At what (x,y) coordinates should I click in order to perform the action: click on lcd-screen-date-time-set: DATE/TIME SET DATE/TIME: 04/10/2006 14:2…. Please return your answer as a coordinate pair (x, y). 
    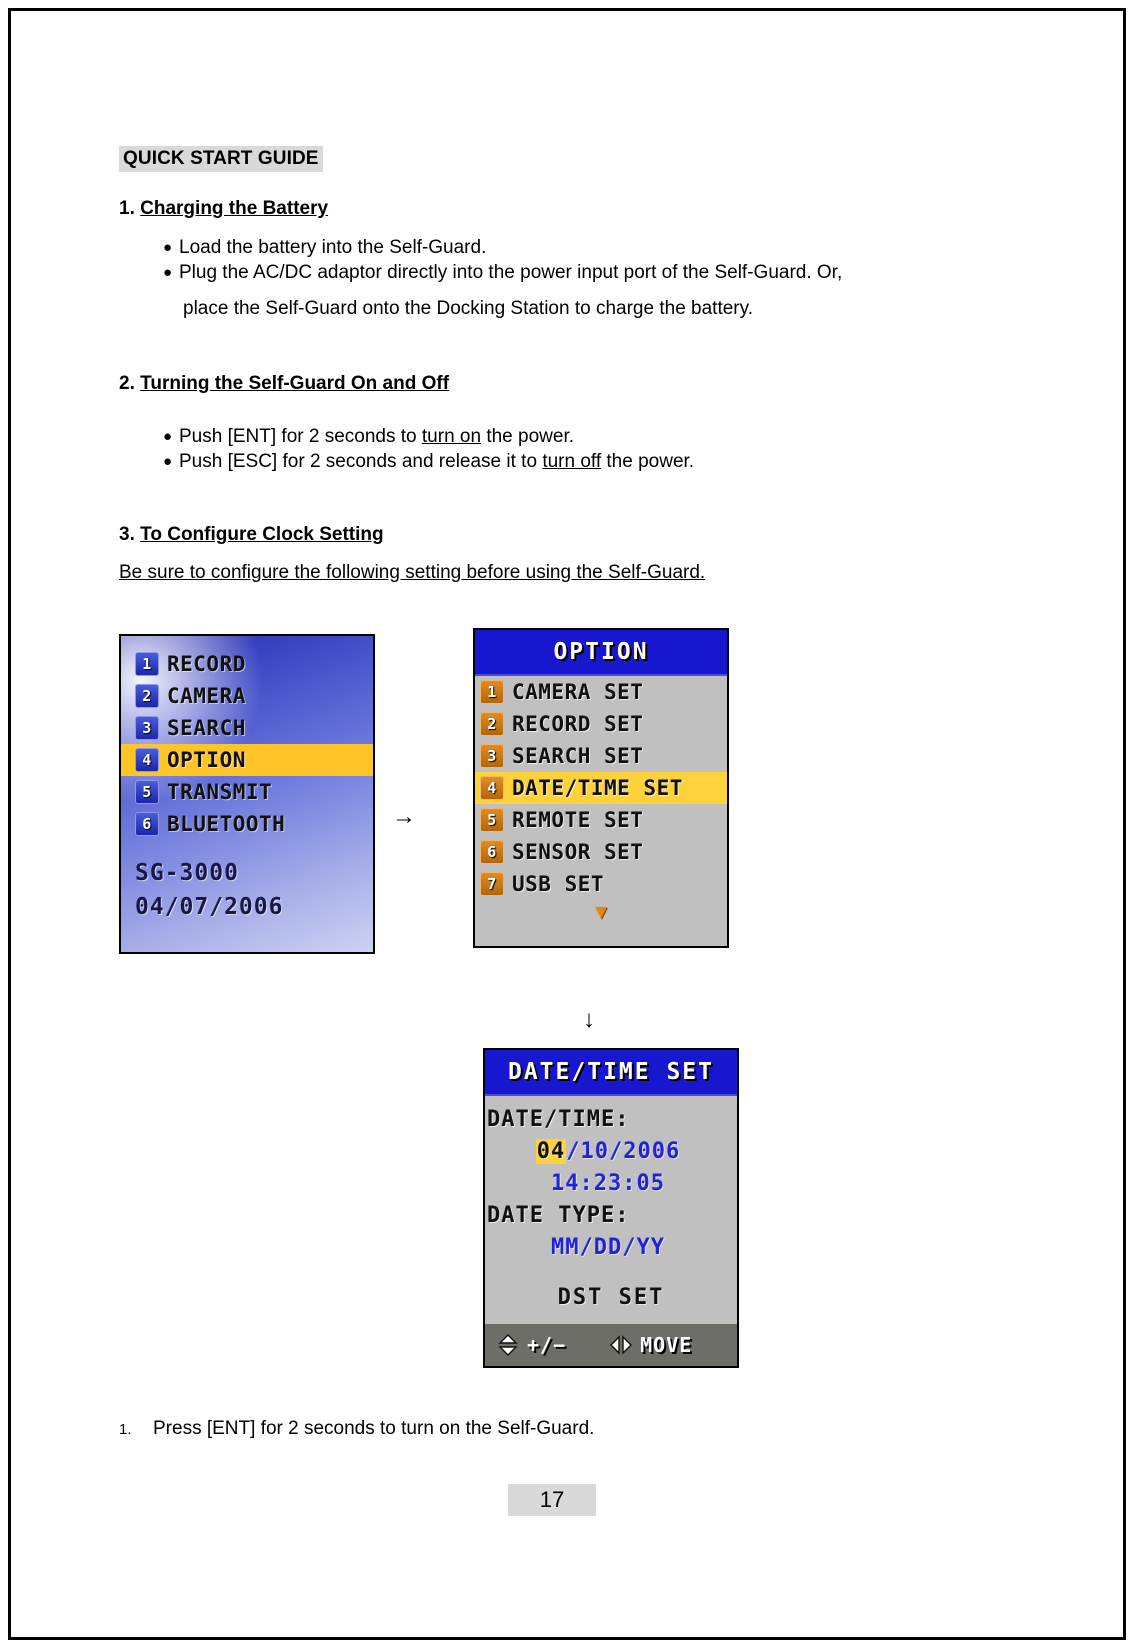
    Looking at the image, I should click on (611, 1208).